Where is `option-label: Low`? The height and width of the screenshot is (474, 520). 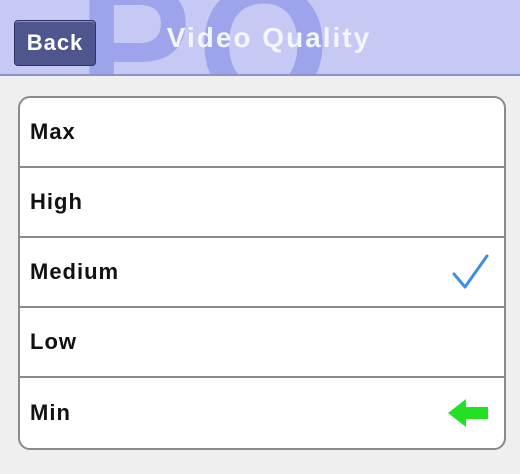 option-label: Low is located at coordinates (53, 341).